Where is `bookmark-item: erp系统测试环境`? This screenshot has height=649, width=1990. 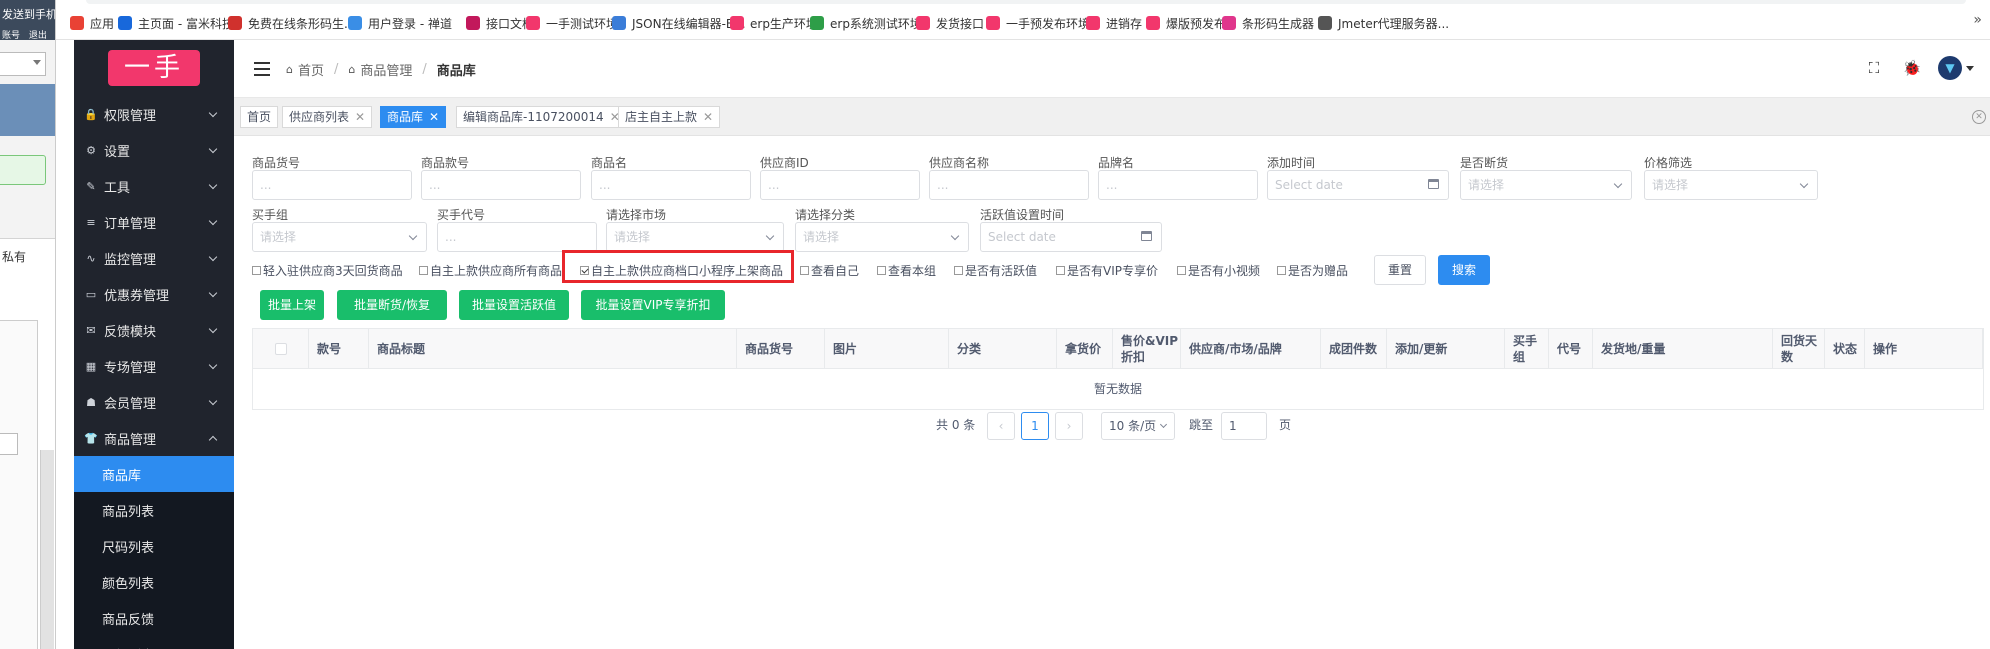
bookmark-item: erp系统测试环境 is located at coordinates (866, 23).